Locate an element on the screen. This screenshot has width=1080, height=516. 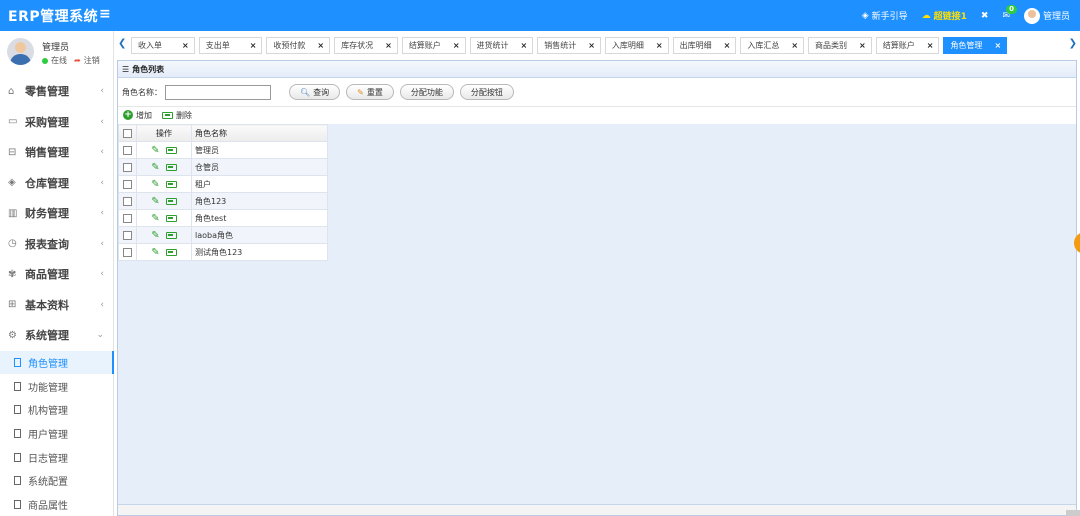
menu-toggle-icon: ≡ is located at coordinates (105, 14).